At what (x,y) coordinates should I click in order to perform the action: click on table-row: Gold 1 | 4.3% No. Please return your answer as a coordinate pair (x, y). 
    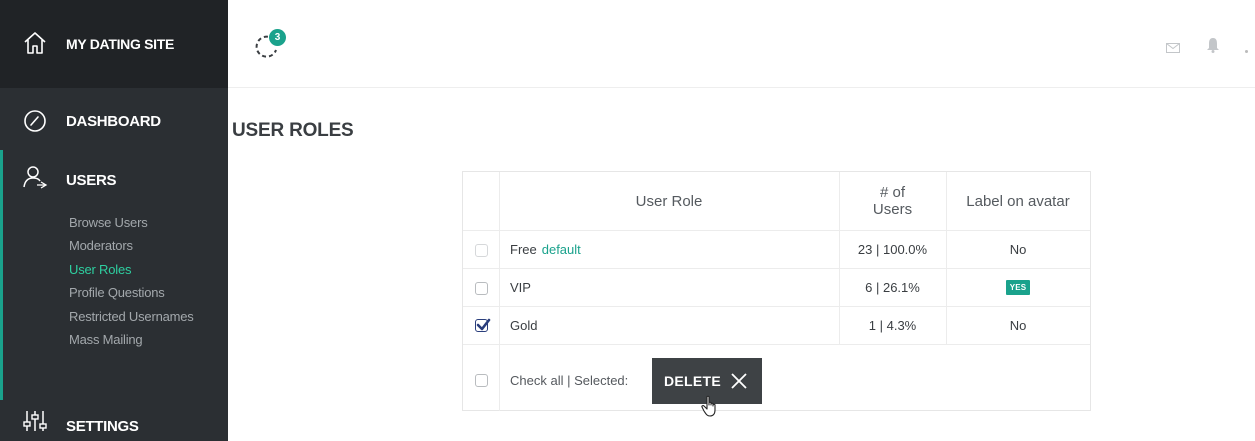
    Looking at the image, I should click on (776, 326).